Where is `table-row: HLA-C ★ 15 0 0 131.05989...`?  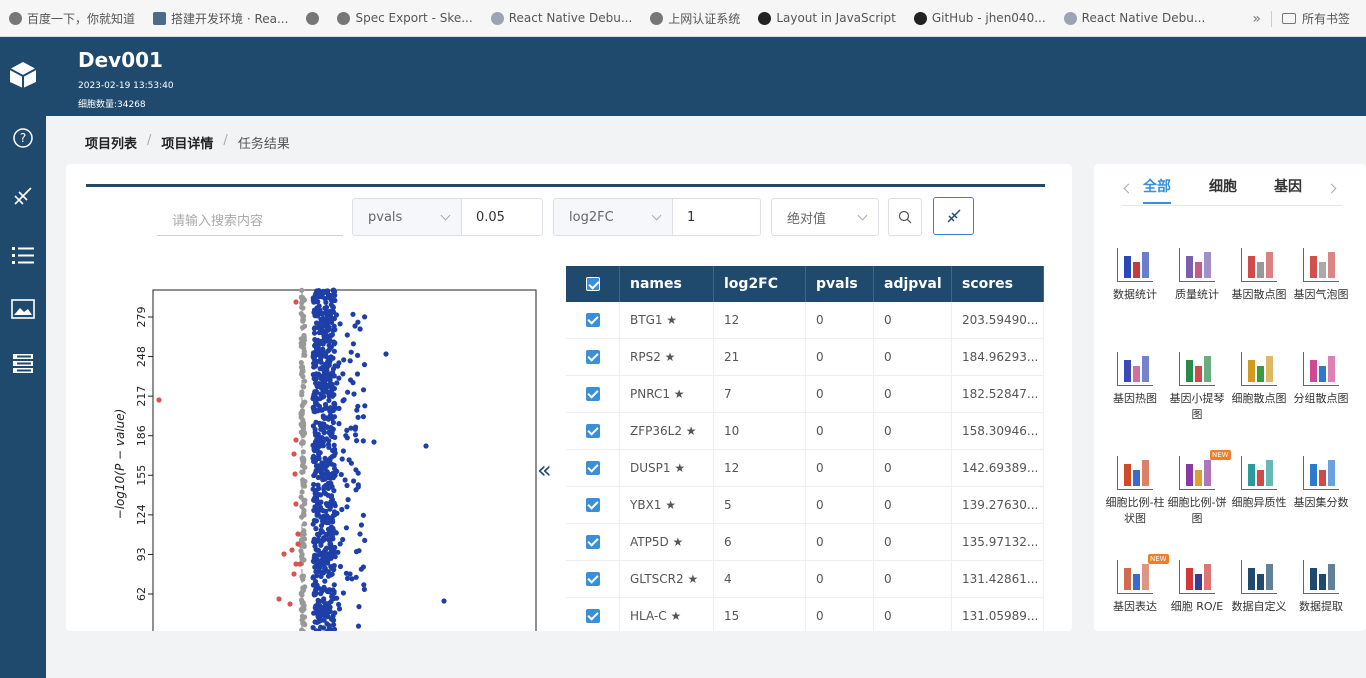 table-row: HLA-C ★ 15 0 0 131.05989... is located at coordinates (805, 614).